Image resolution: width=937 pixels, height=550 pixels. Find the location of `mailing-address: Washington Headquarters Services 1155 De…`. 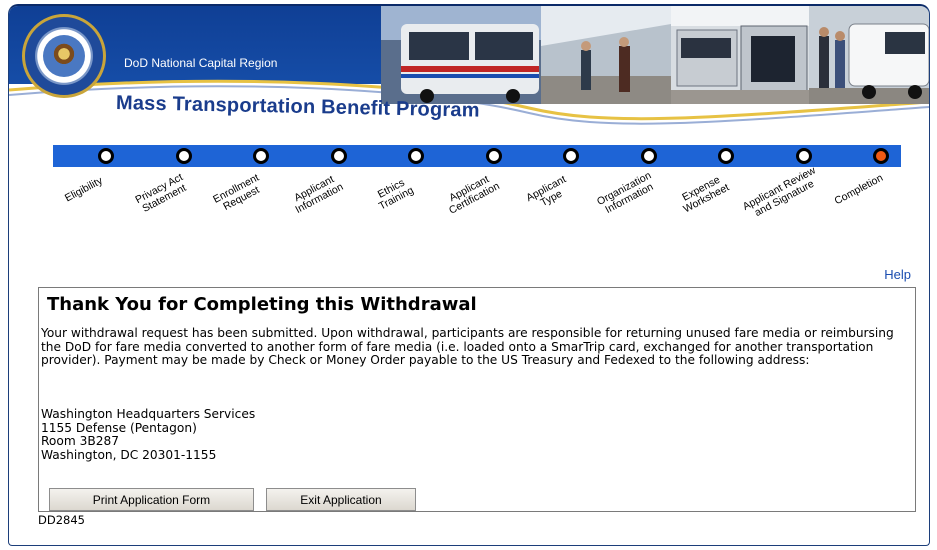

mailing-address: Washington Headquarters Services 1155 De… is located at coordinates (148, 434).